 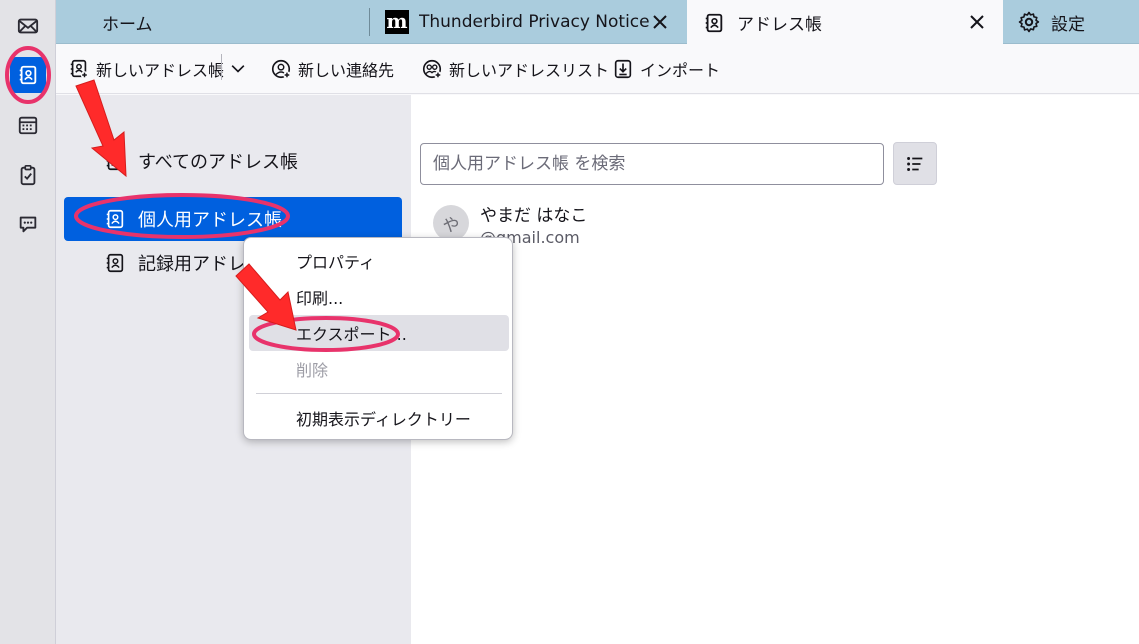 I want to click on import-label: インポート, so click(x=680, y=70).